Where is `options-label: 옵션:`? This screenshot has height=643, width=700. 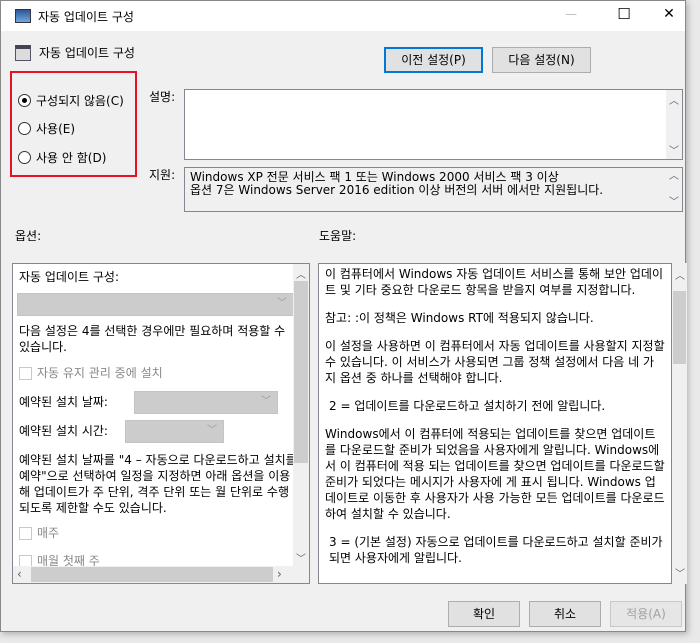
options-label: 옵션: is located at coordinates (28, 236).